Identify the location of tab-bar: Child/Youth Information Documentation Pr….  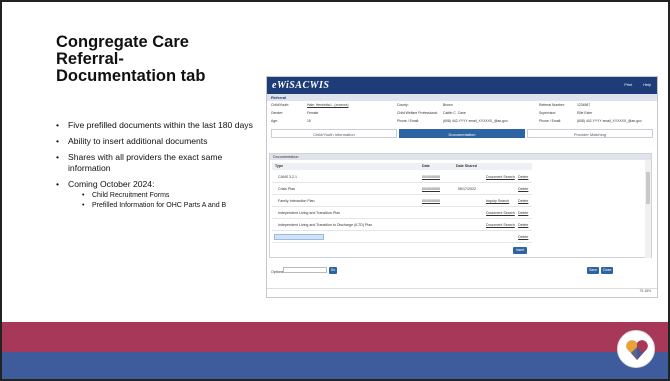
(462, 134).